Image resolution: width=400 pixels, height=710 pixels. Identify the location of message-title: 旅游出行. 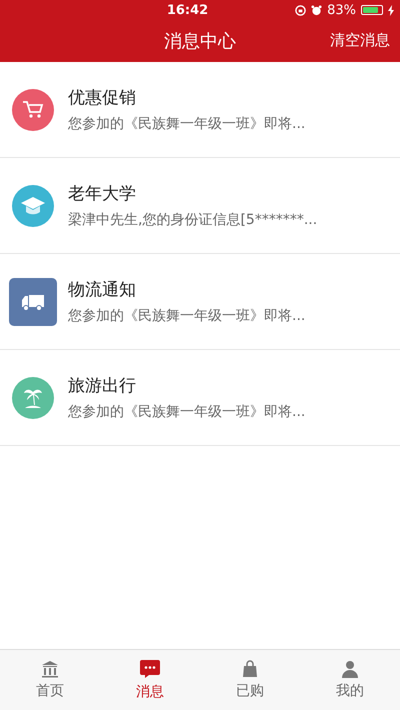
(102, 386).